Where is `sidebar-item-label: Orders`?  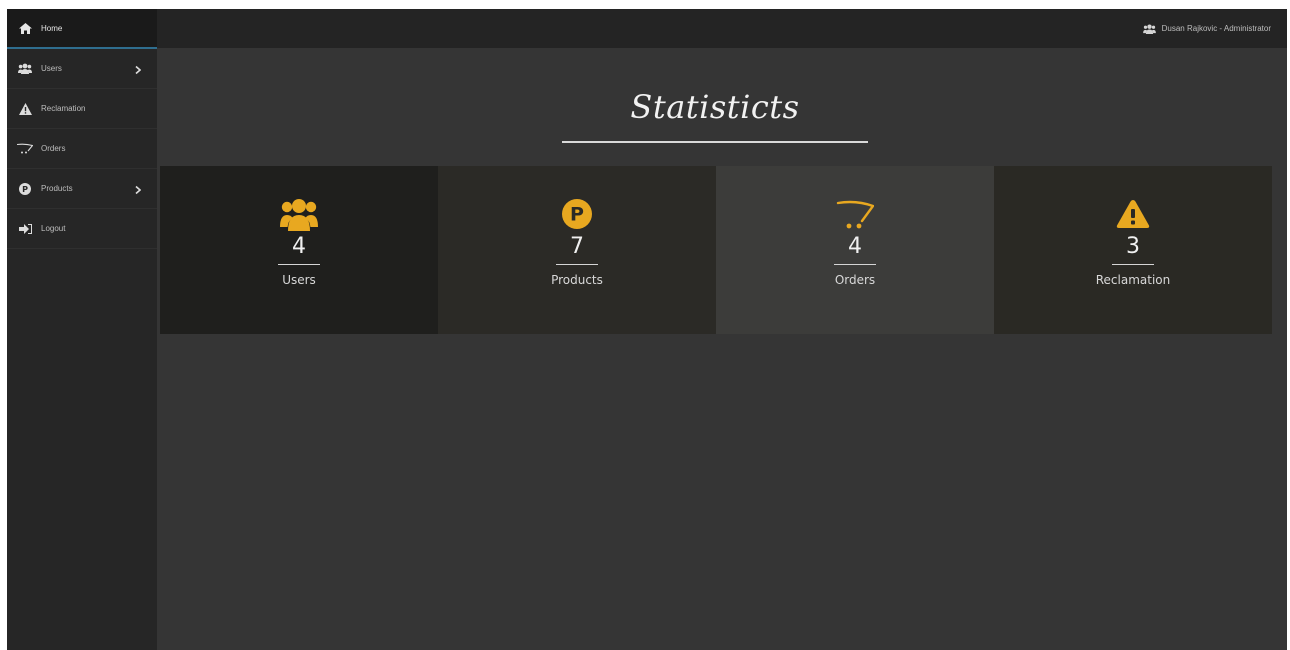 sidebar-item-label: Orders is located at coordinates (53, 148).